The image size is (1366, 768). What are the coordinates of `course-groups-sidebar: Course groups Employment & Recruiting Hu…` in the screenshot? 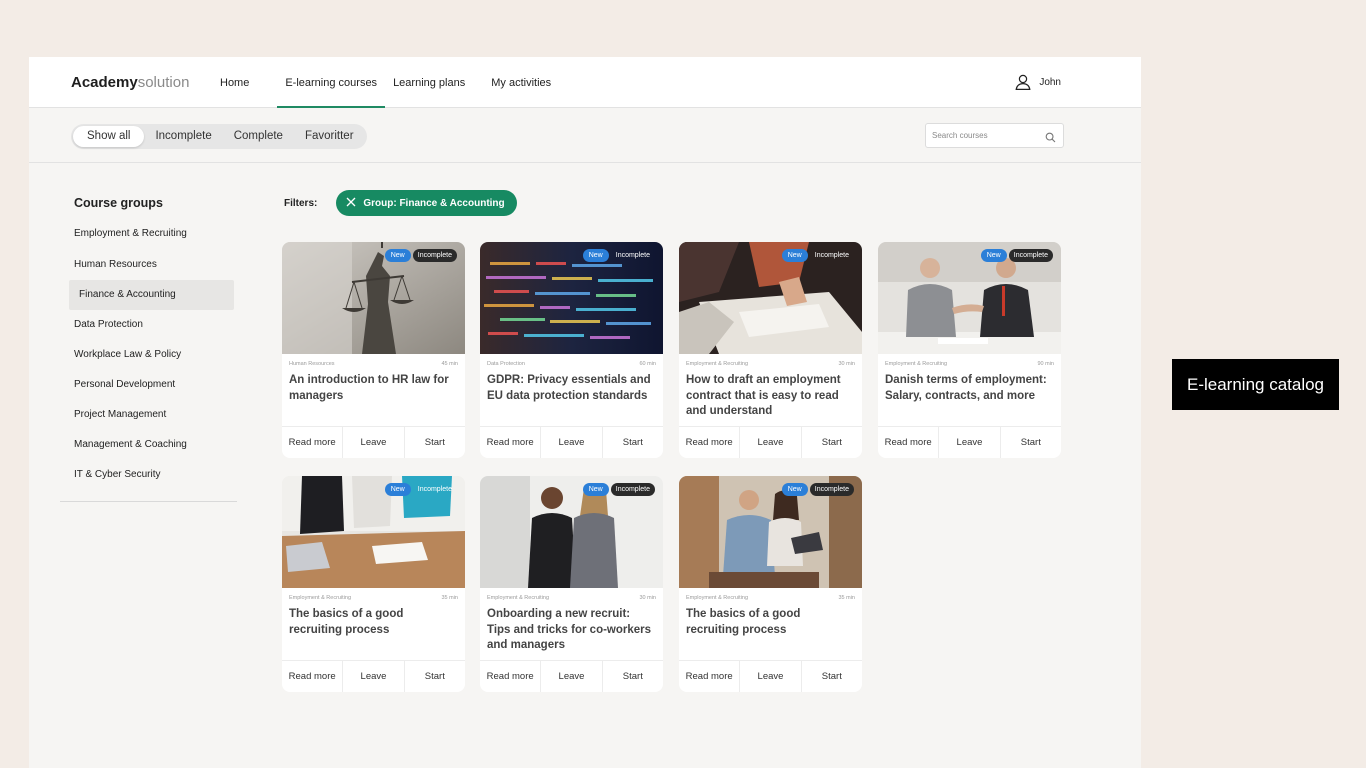 It's located at (153, 338).